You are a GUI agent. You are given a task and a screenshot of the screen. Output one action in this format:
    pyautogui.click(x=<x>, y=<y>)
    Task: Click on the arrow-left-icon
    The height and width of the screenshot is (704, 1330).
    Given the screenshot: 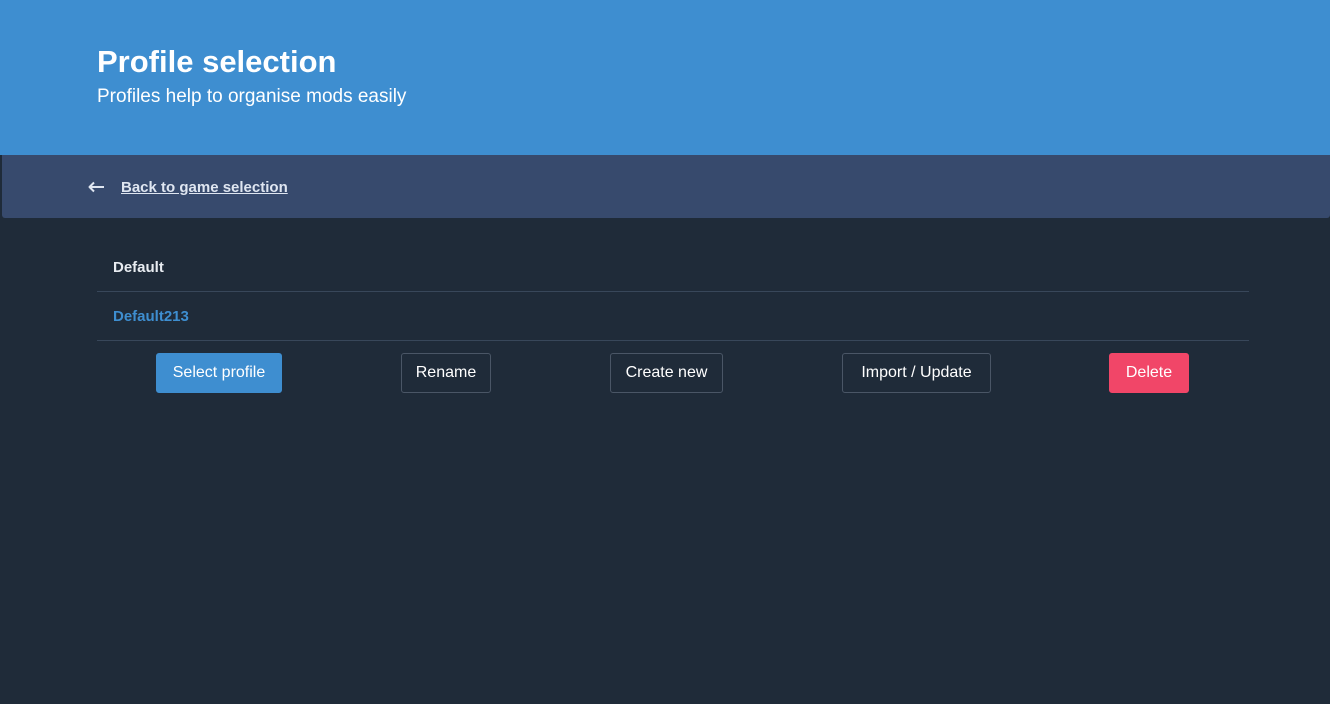 What is the action you would take?
    pyautogui.click(x=96, y=187)
    